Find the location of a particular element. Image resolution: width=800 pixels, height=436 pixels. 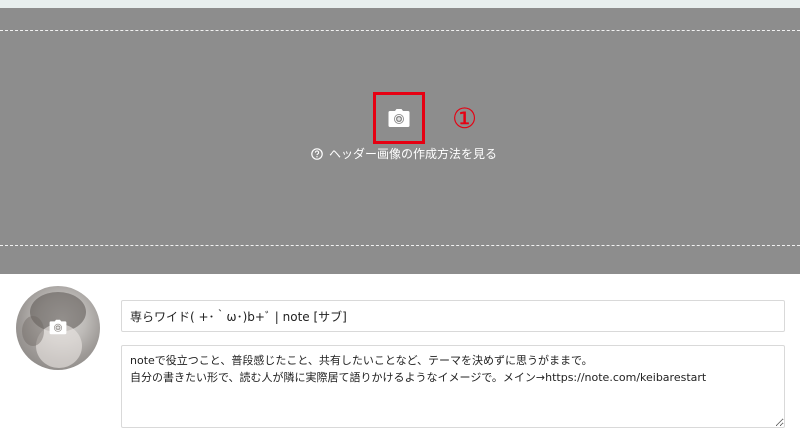

top-strip is located at coordinates (400, 4).